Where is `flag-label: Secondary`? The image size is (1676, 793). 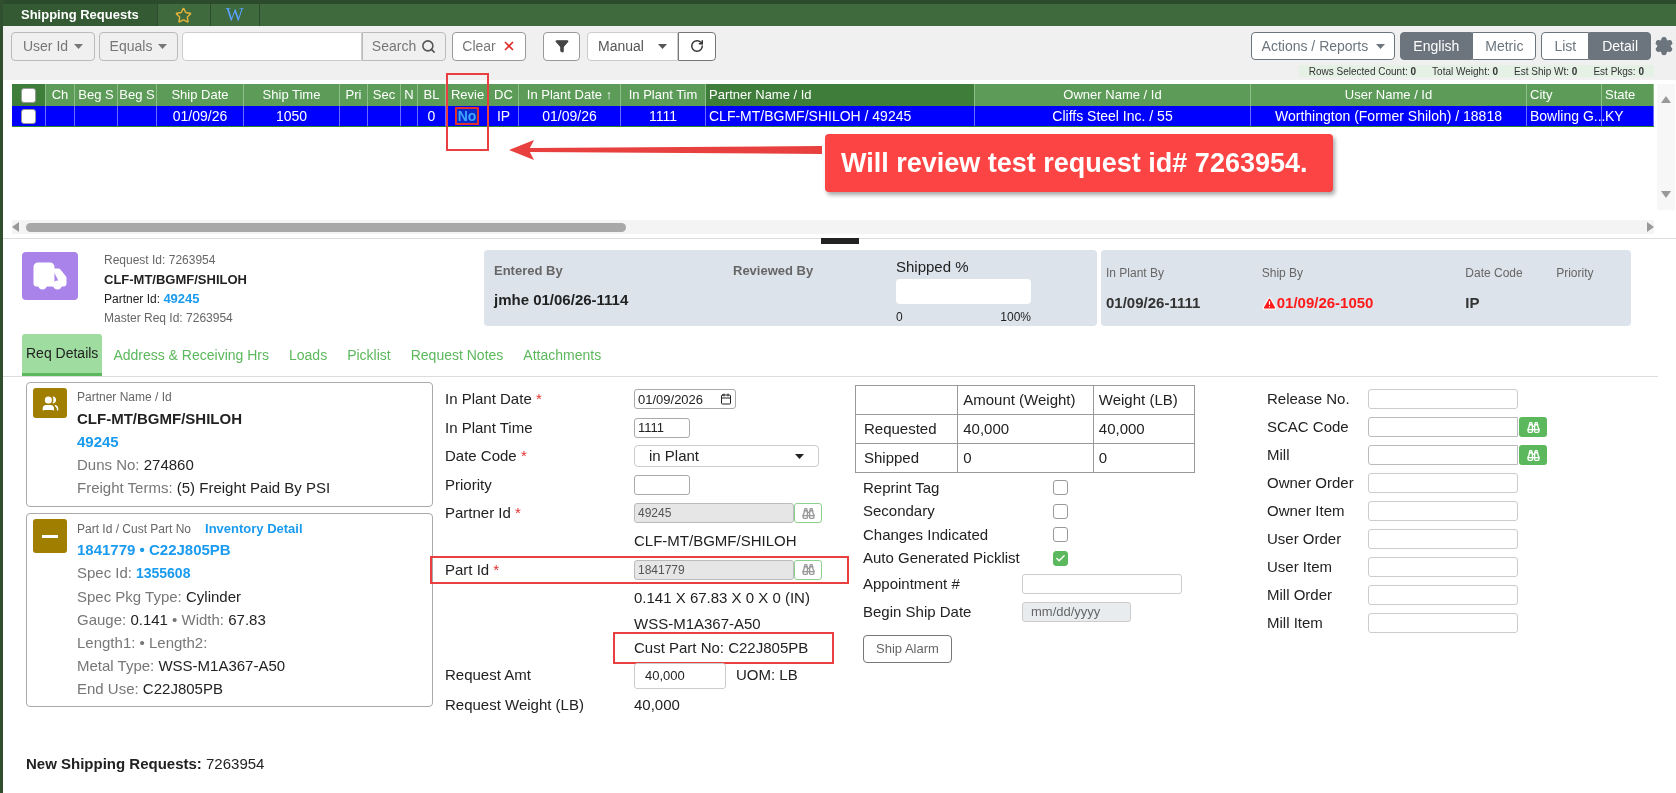 flag-label: Secondary is located at coordinates (899, 511).